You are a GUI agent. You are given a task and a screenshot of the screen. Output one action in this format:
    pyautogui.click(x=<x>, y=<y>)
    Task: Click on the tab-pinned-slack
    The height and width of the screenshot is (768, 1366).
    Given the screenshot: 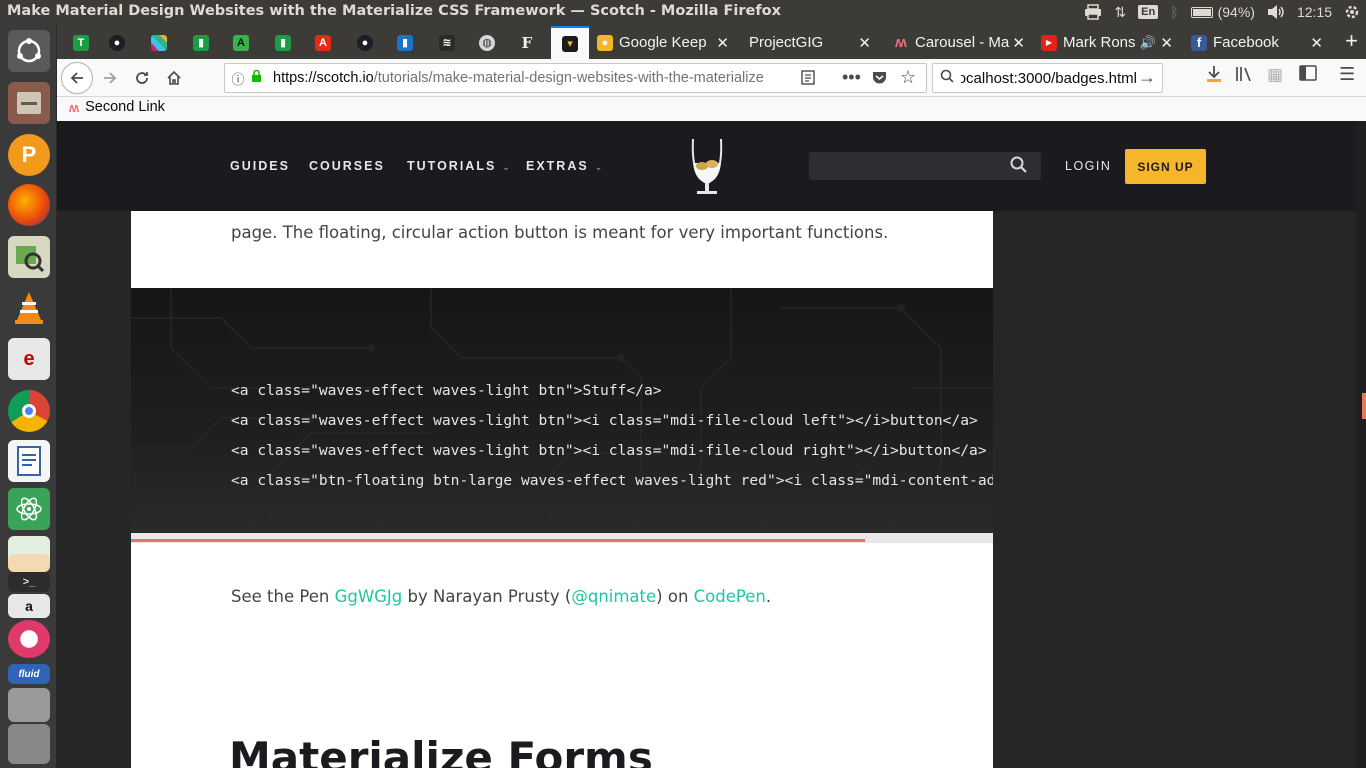 What is the action you would take?
    pyautogui.click(x=159, y=42)
    